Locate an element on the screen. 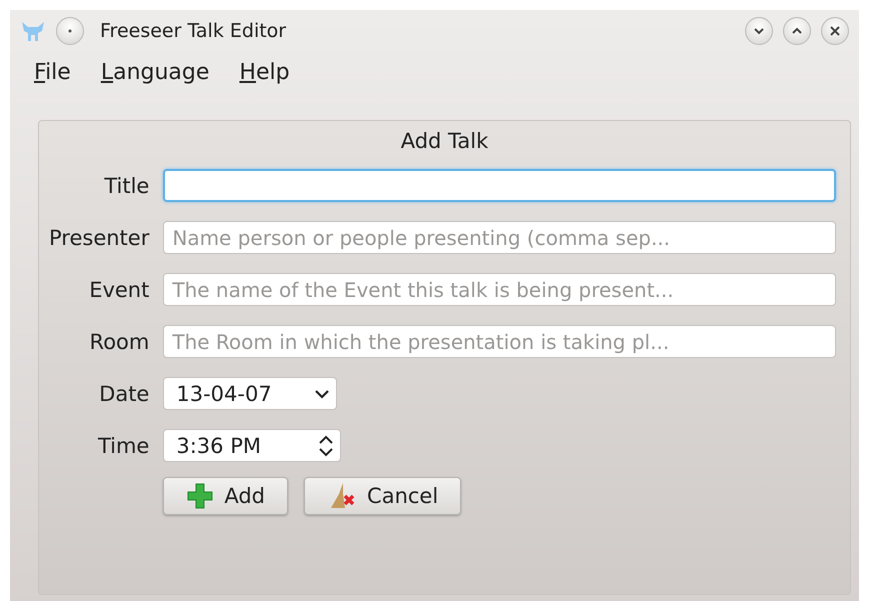 The image size is (869, 601). date-field: 13-04-07 is located at coordinates (250, 393).